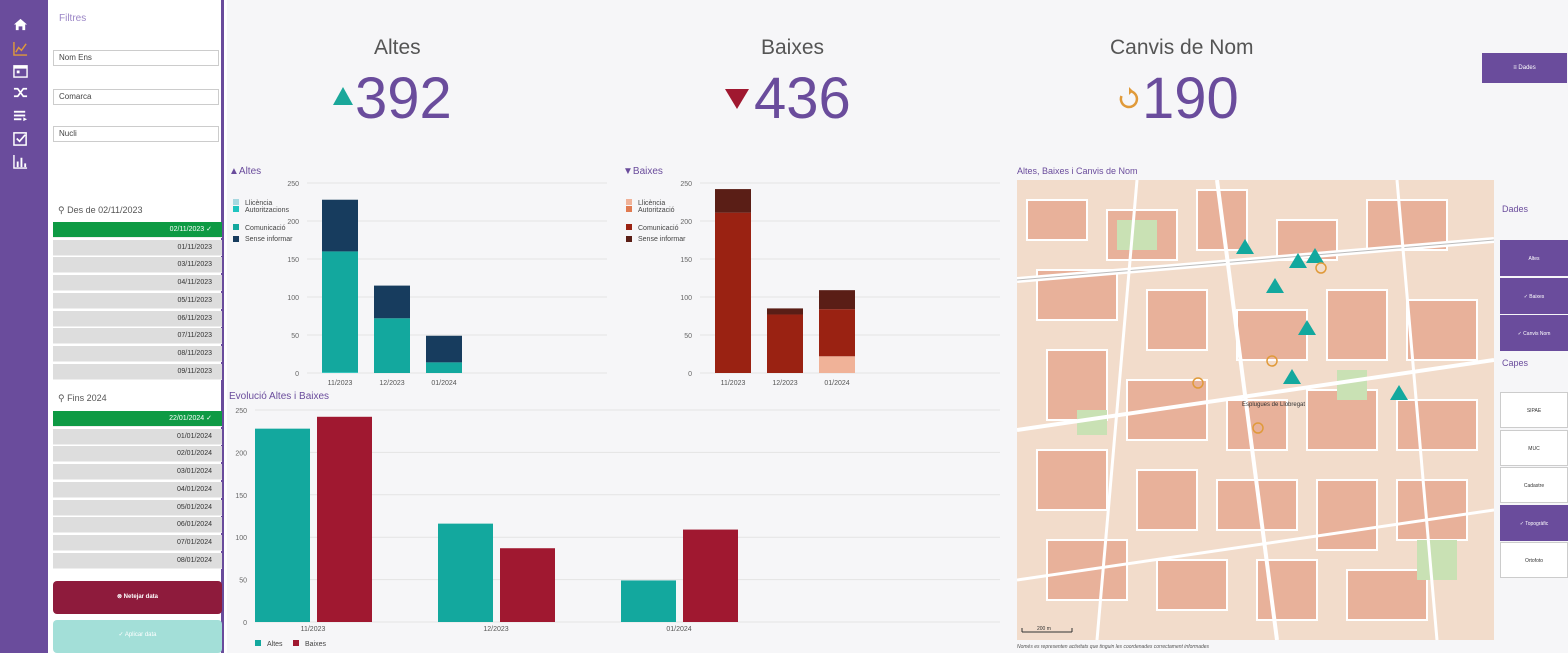 This screenshot has height=653, width=1568. What do you see at coordinates (1273, 405) in the screenshot?
I see `map-city-label: Esplugues de Llobregat` at bounding box center [1273, 405].